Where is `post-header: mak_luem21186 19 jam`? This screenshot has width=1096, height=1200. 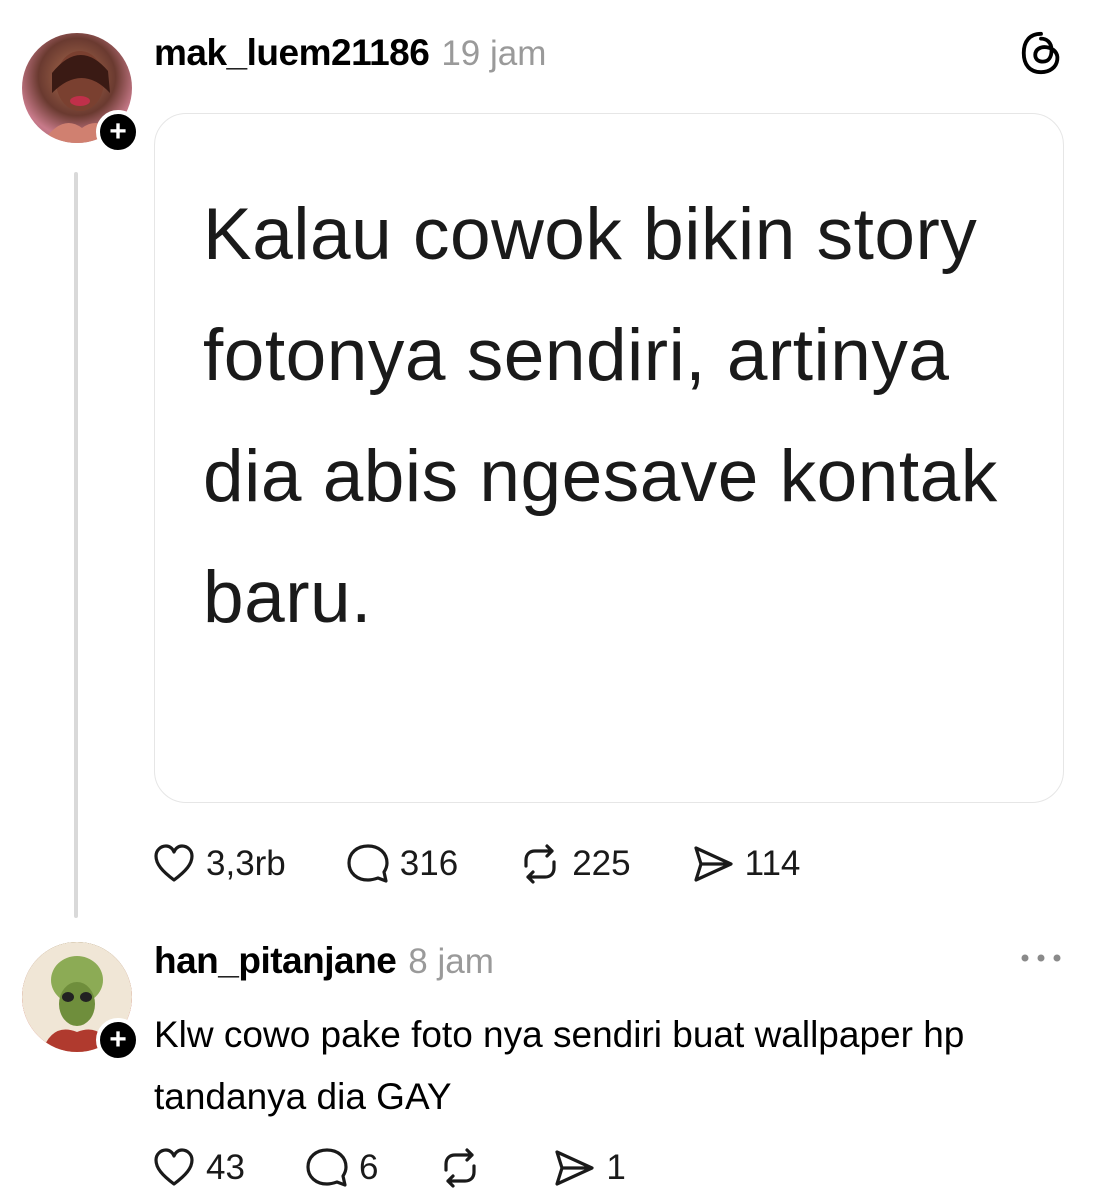 post-header: mak_luem21186 19 jam is located at coordinates (350, 53).